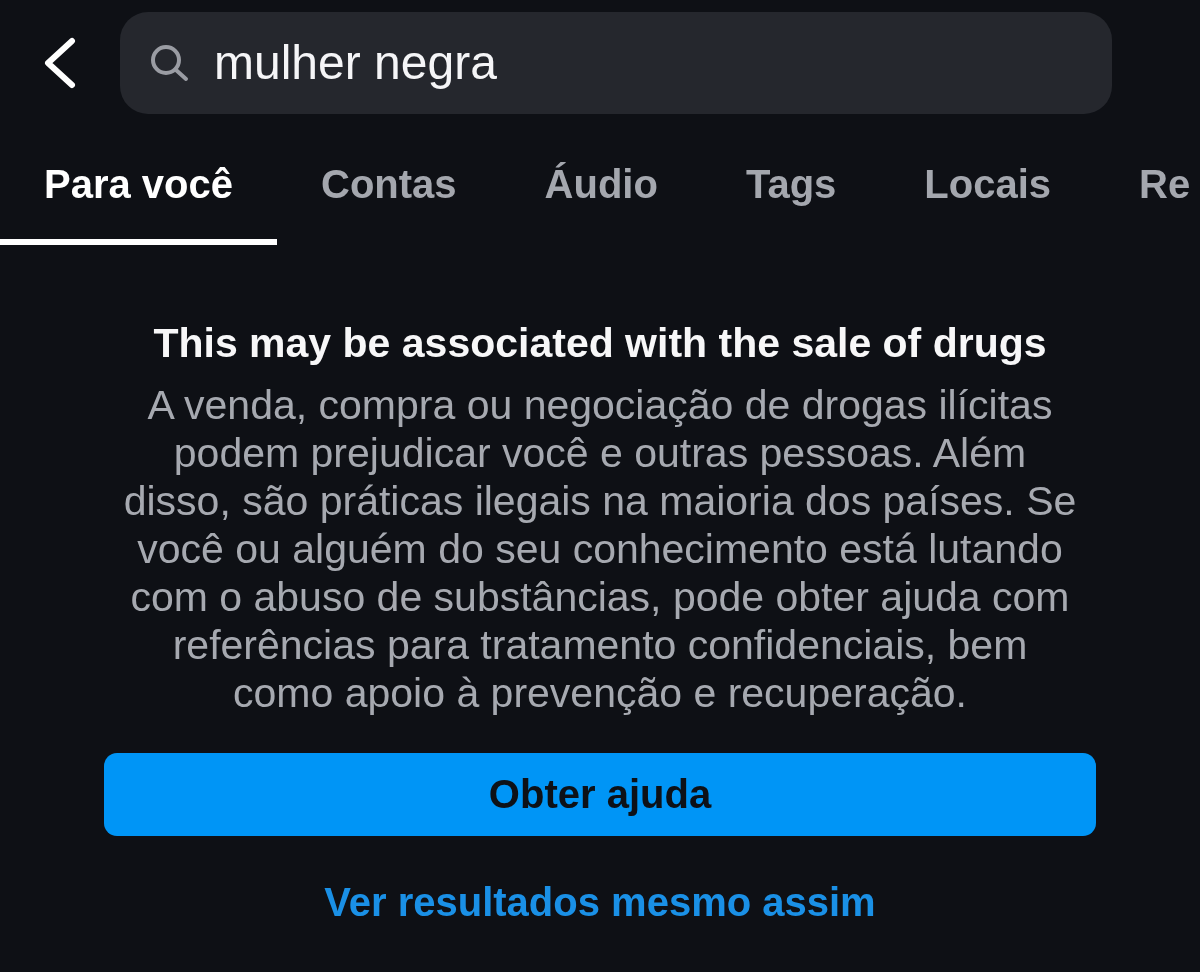 The width and height of the screenshot is (1200, 972). I want to click on tab: Contas, so click(389, 197).